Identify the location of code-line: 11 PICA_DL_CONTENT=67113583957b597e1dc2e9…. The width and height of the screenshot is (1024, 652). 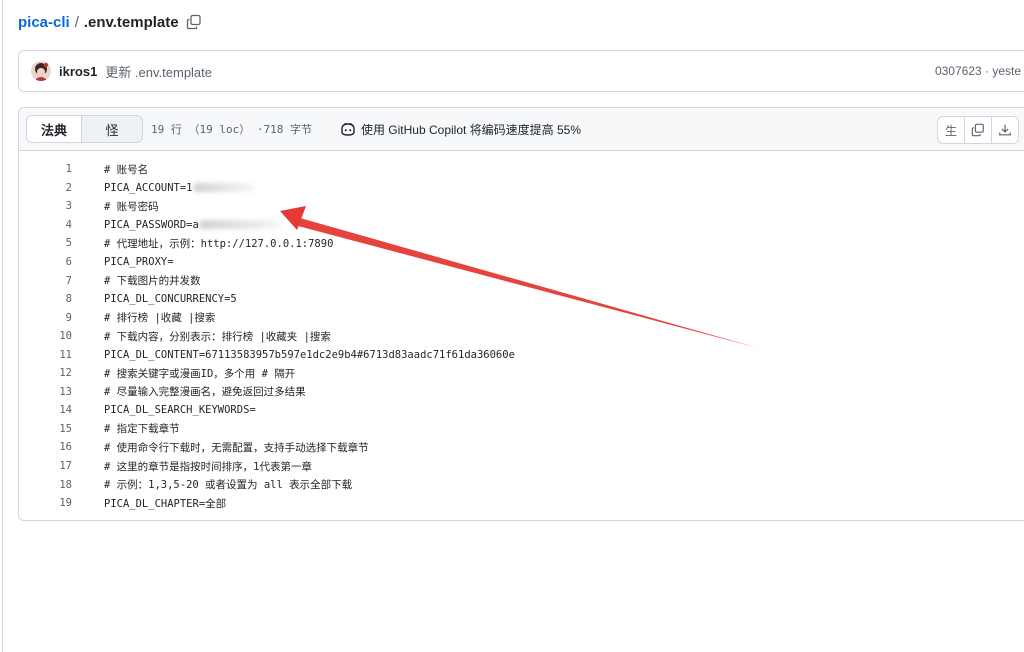
(521, 354).